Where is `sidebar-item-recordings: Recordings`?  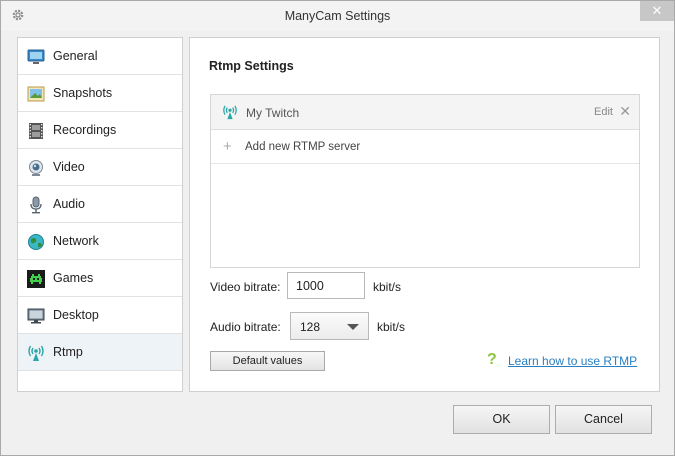
sidebar-item-recordings: Recordings is located at coordinates (100, 130).